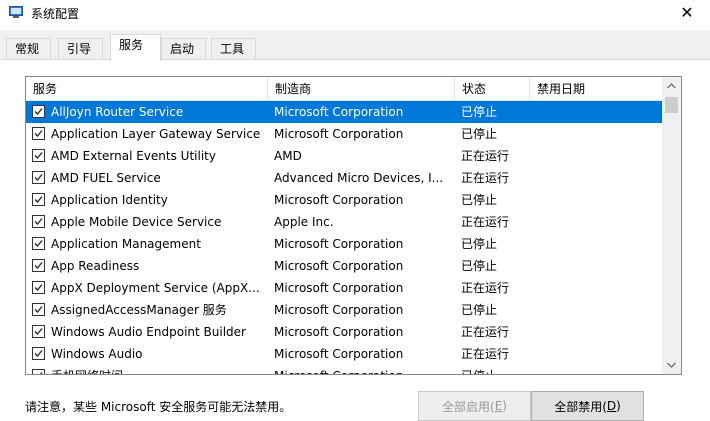 Image resolution: width=710 pixels, height=421 pixels. I want to click on service-name: App Readiness, so click(95, 266).